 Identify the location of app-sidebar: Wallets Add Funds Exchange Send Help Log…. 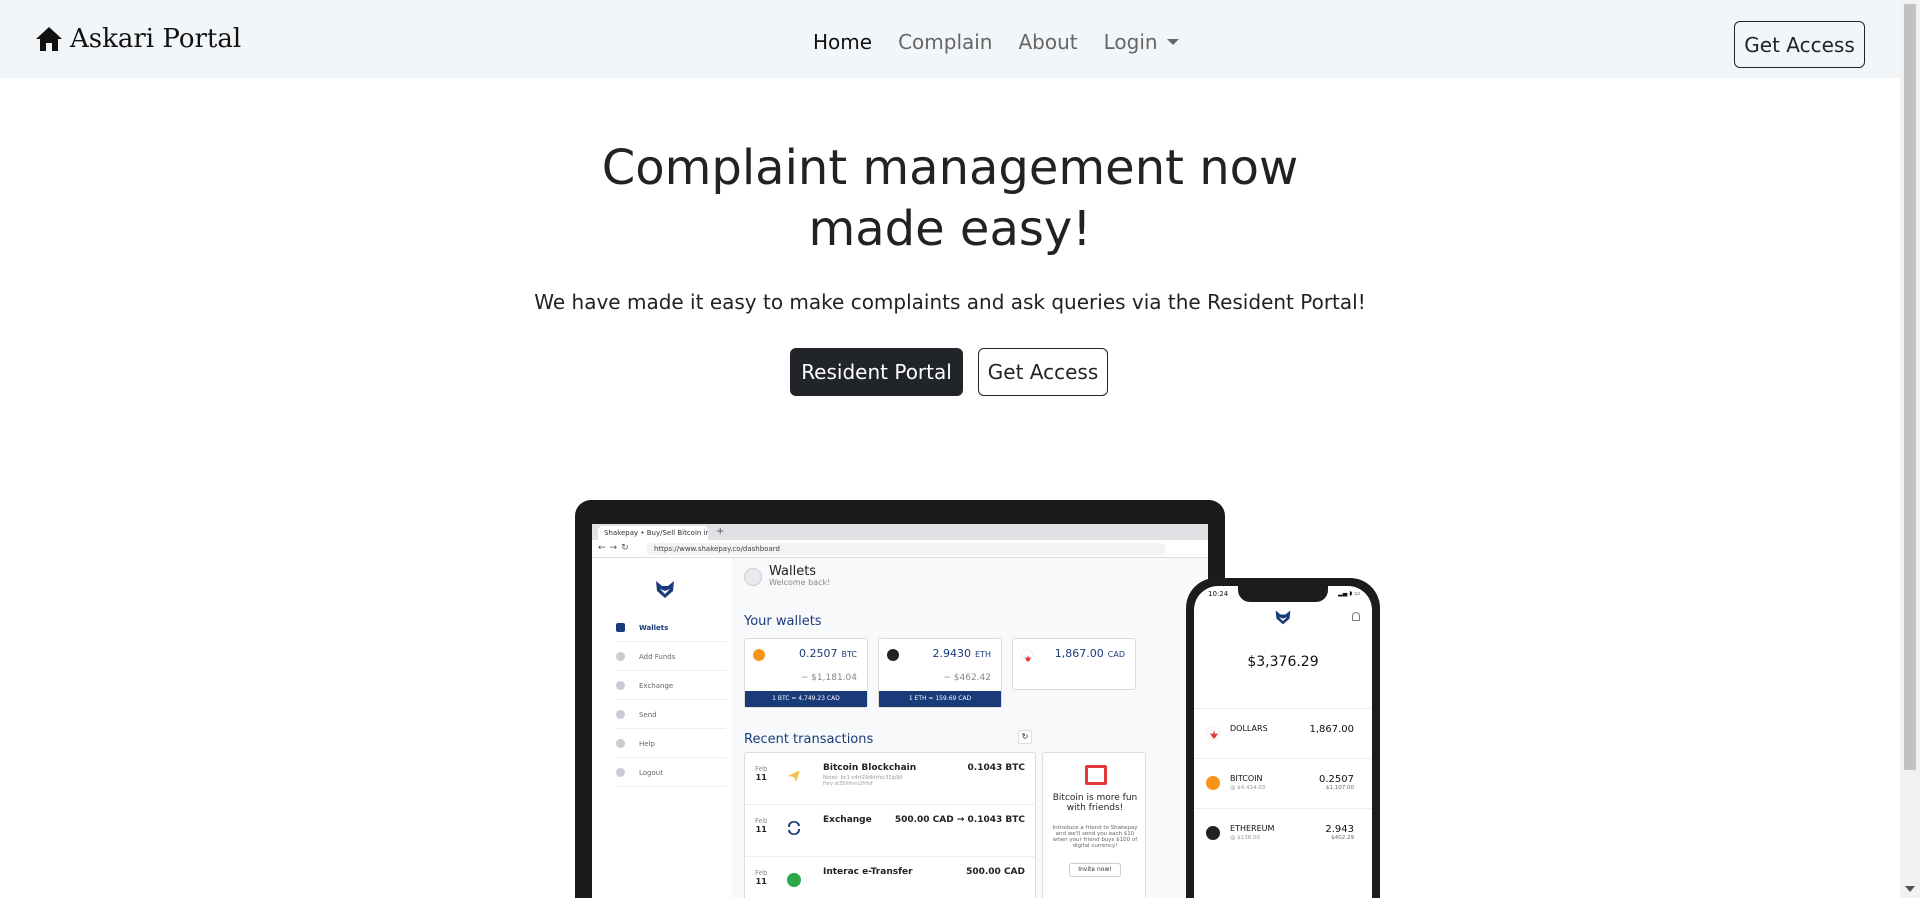
(662, 728).